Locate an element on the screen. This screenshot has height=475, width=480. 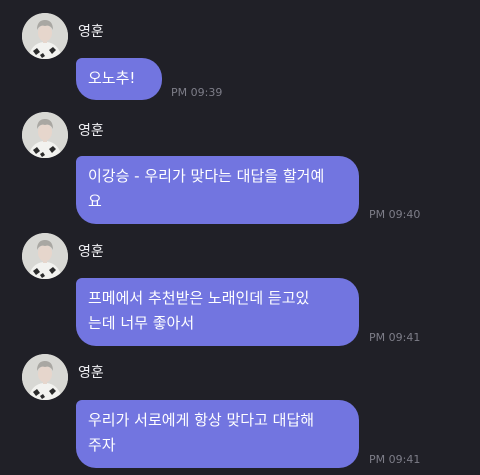
message-timestamp: PM 09:39 is located at coordinates (197, 92).